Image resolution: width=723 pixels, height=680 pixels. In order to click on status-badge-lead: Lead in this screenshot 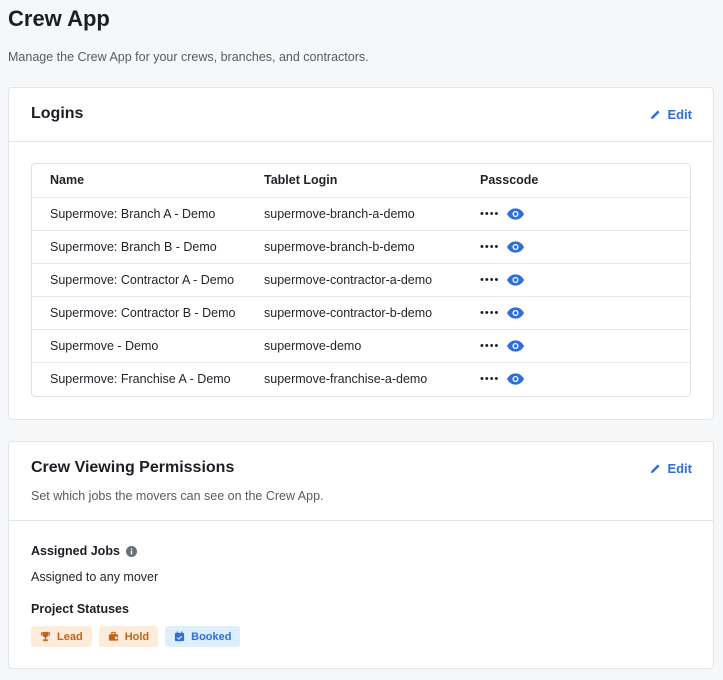, I will do `click(61, 636)`.